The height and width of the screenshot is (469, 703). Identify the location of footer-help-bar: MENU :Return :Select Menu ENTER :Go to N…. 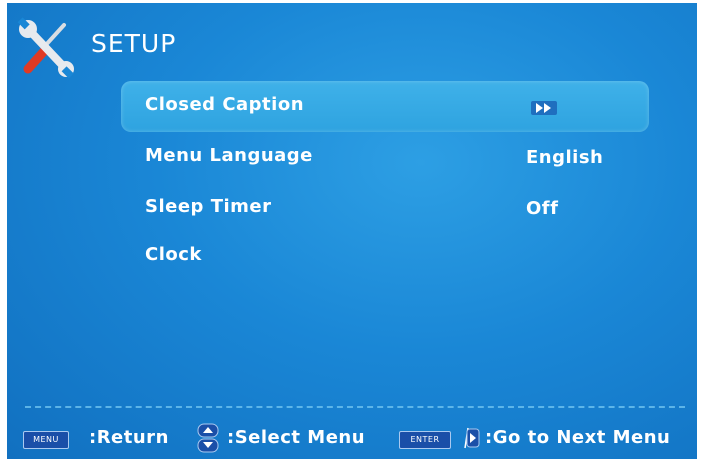
(352, 438).